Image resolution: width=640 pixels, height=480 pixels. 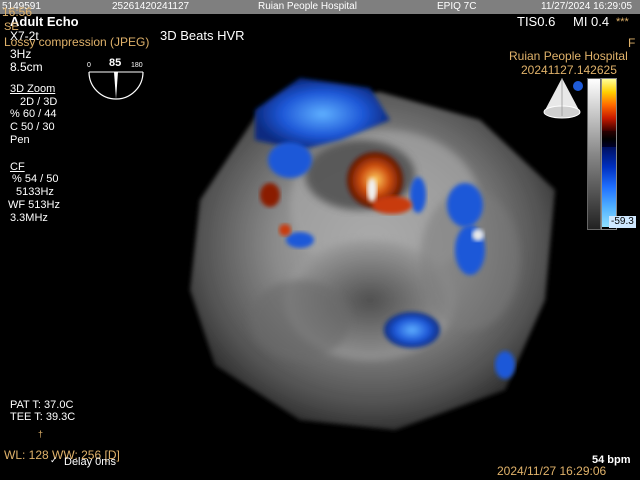 What do you see at coordinates (39, 102) in the screenshot?
I see `zoom-mode: 2D / 3D` at bounding box center [39, 102].